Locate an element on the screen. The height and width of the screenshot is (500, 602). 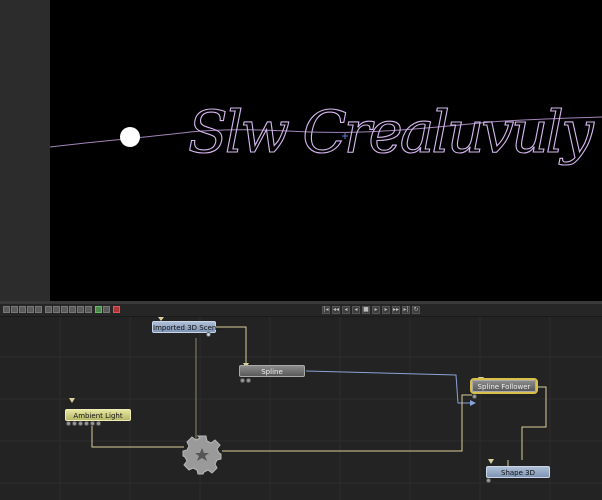
step-forward-icon: ▸ is located at coordinates (386, 310).